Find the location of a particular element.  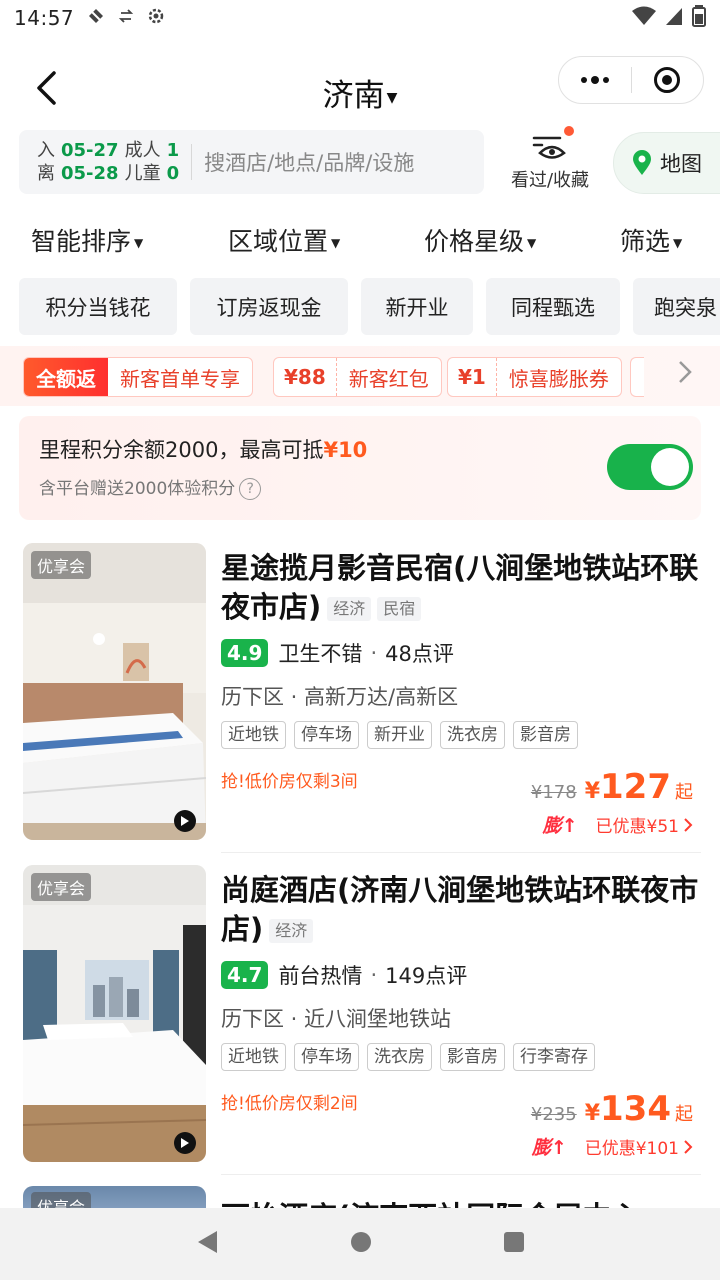

checkin-label: 入 is located at coordinates (46, 150).